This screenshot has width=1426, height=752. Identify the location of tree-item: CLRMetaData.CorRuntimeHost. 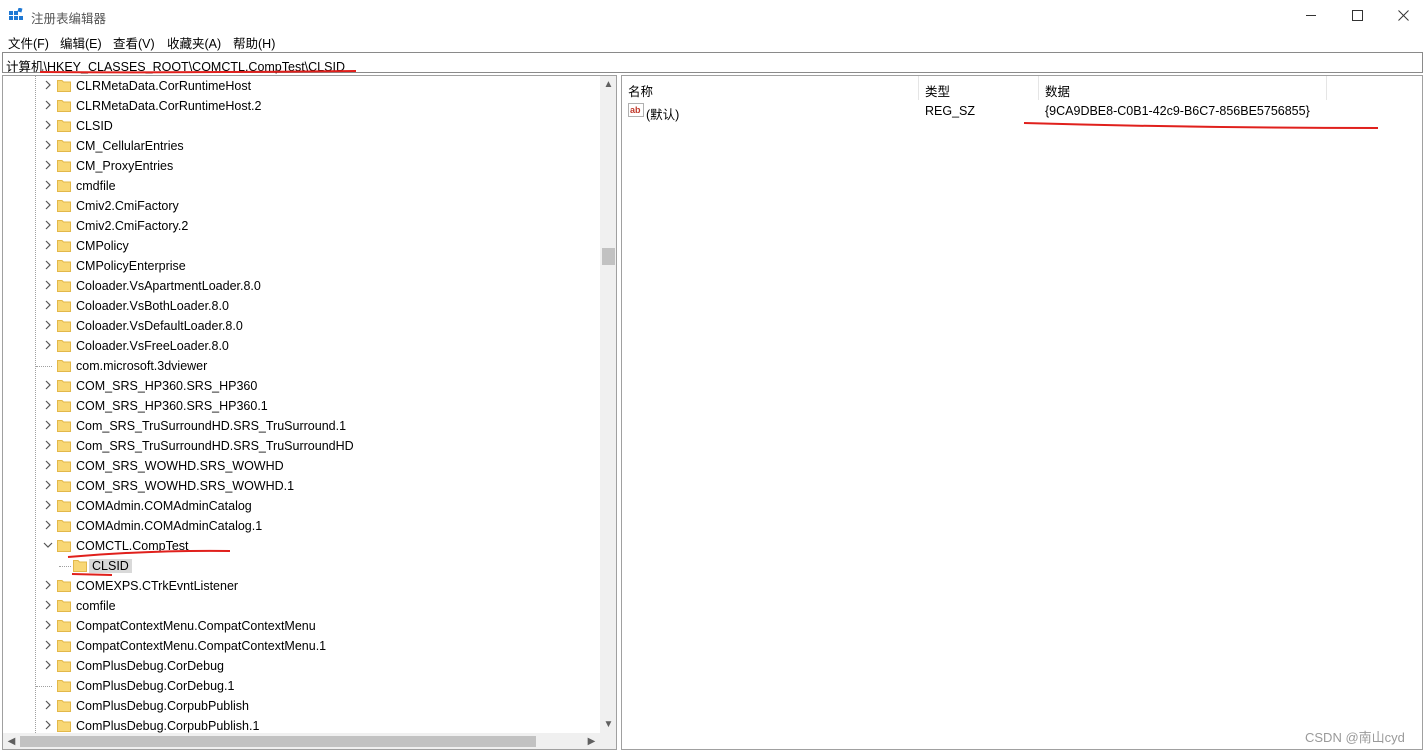
(301, 86).